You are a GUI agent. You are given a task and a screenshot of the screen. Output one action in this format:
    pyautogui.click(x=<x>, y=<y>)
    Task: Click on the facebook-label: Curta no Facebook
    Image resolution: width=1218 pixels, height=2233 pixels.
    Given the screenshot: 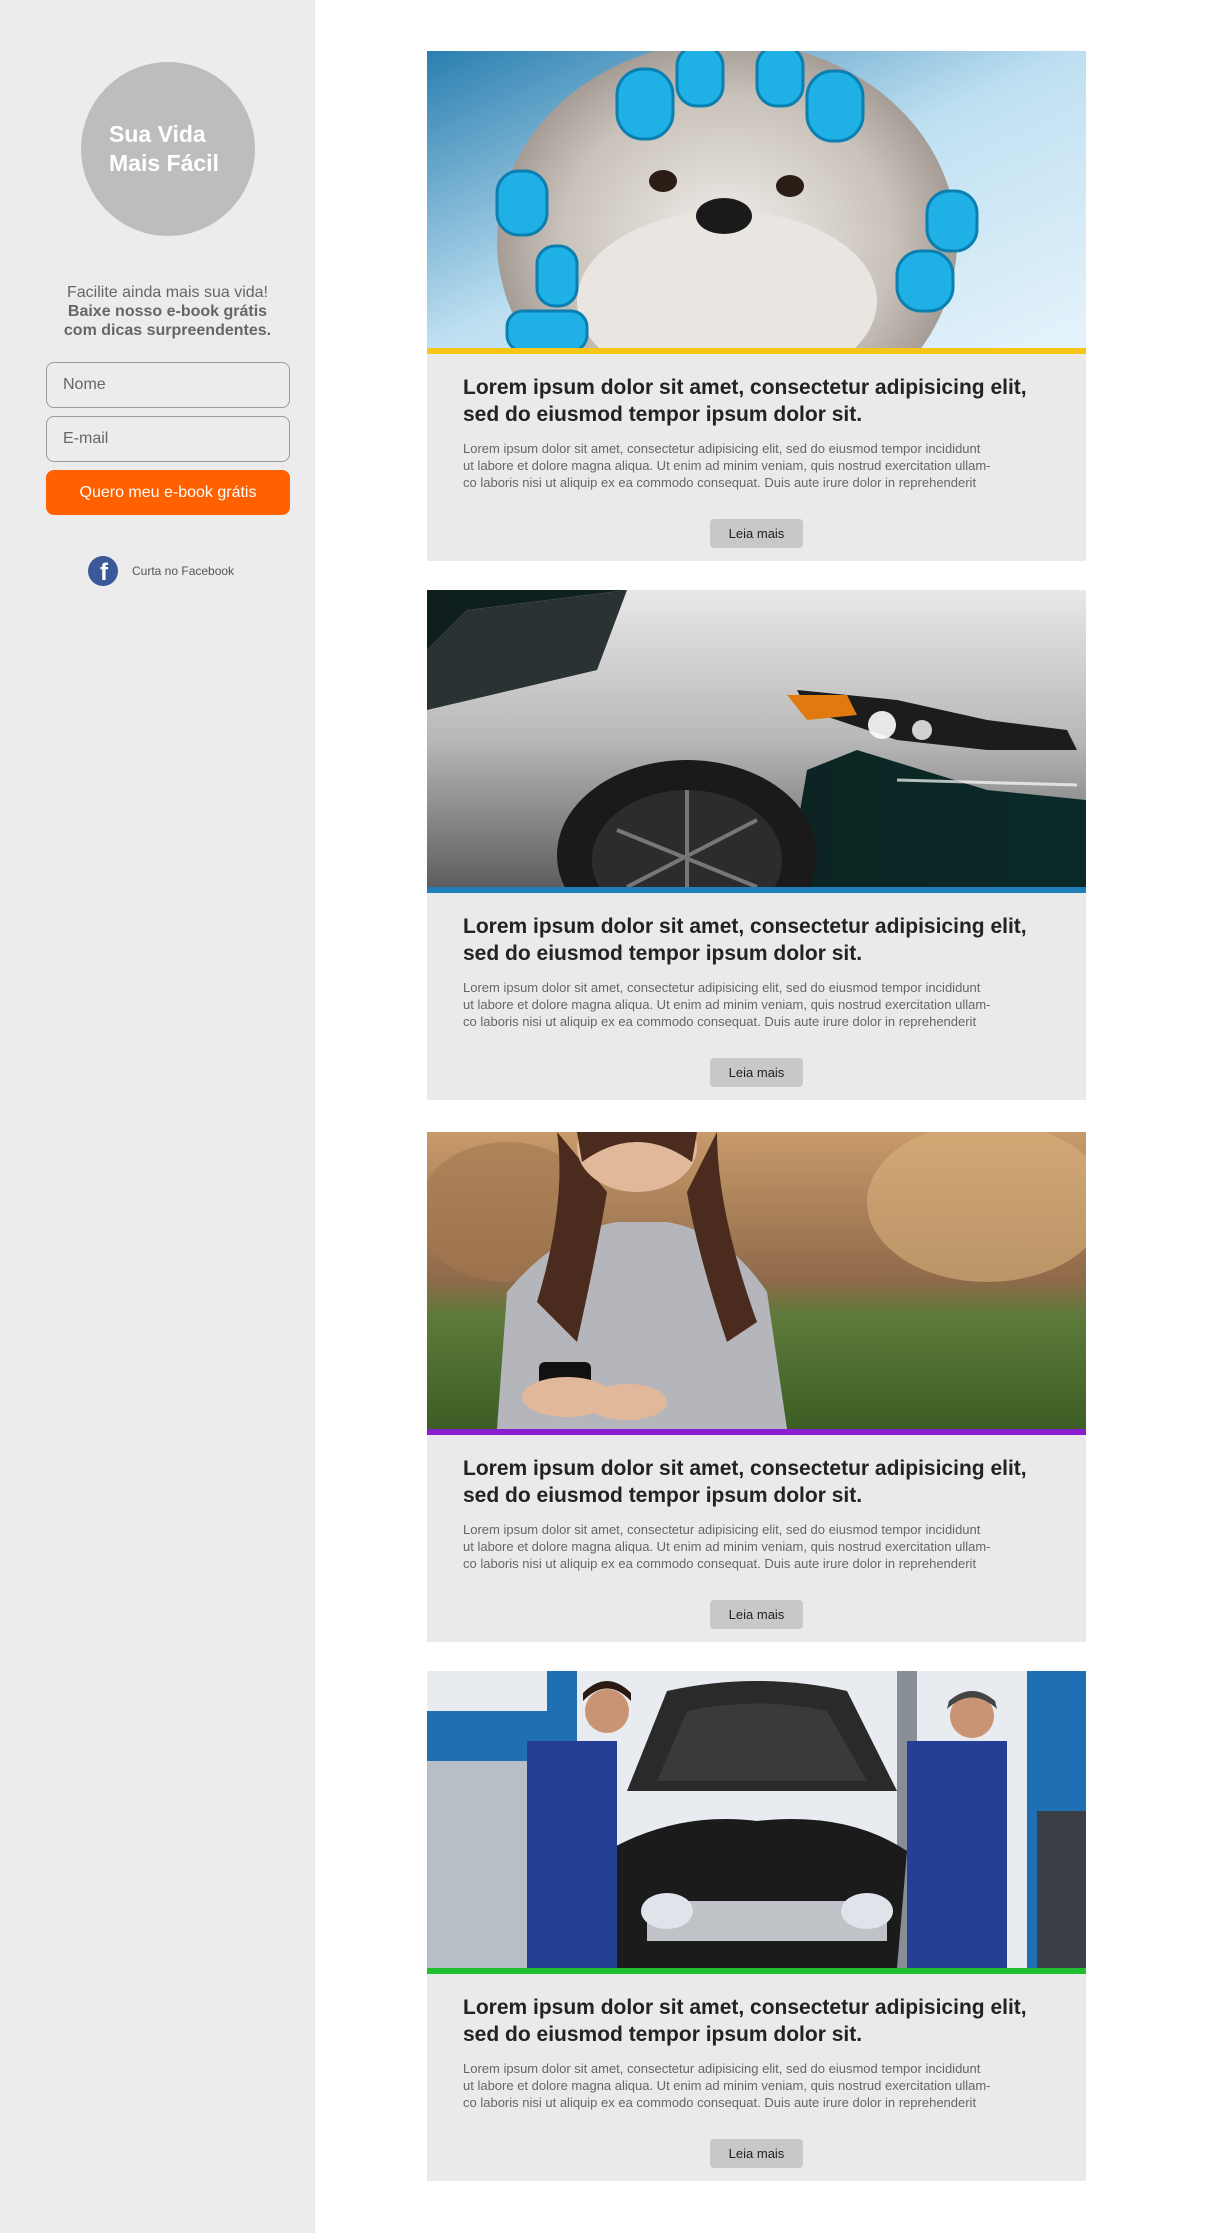 What is the action you would take?
    pyautogui.click(x=183, y=571)
    